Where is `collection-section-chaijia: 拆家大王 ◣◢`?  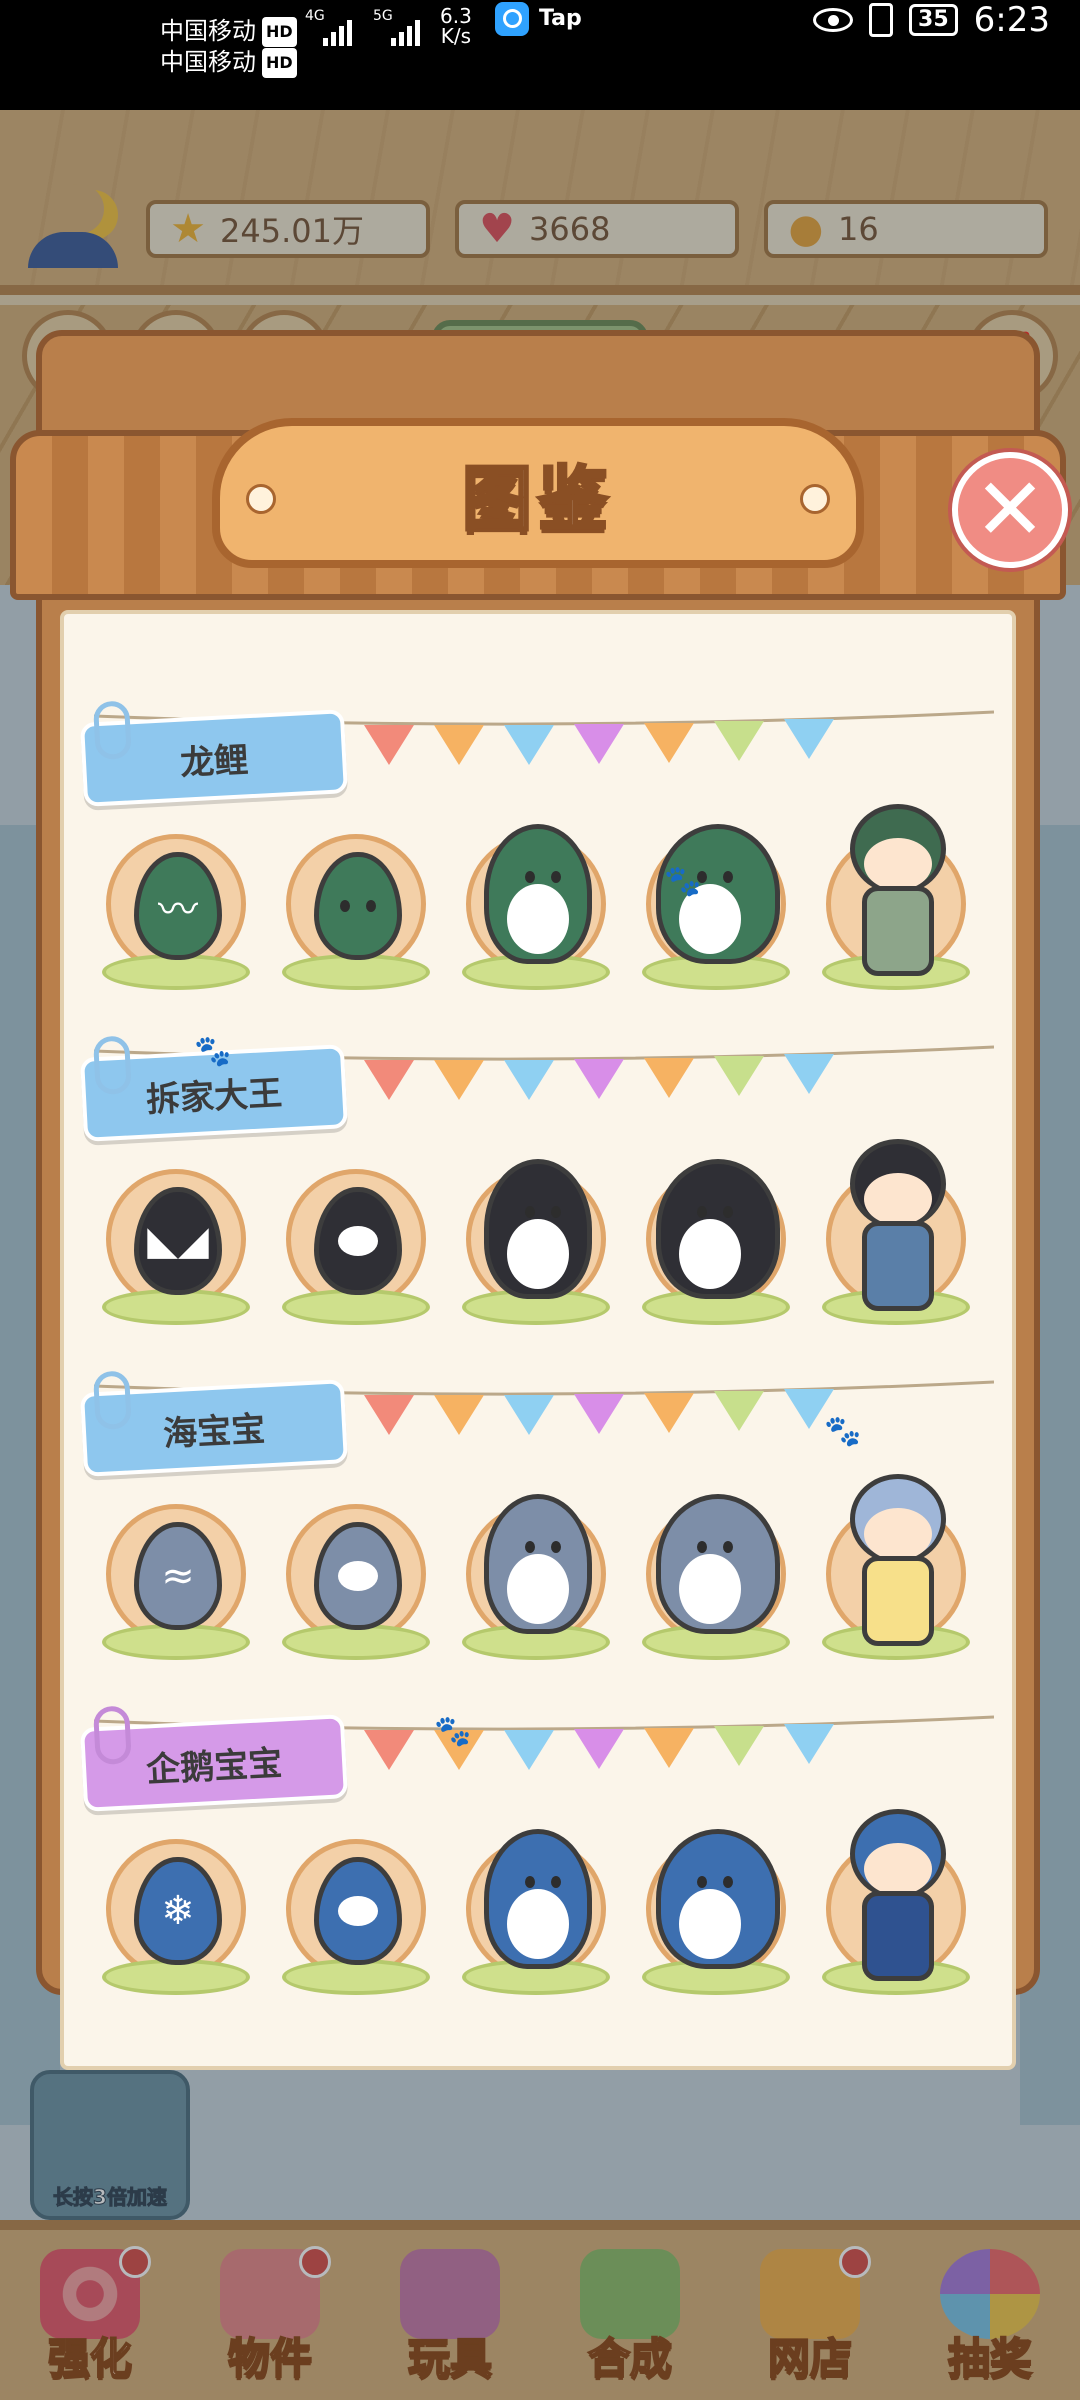
collection-section-chaijia: 拆家大王 ◣◢ is located at coordinates (542, 1197).